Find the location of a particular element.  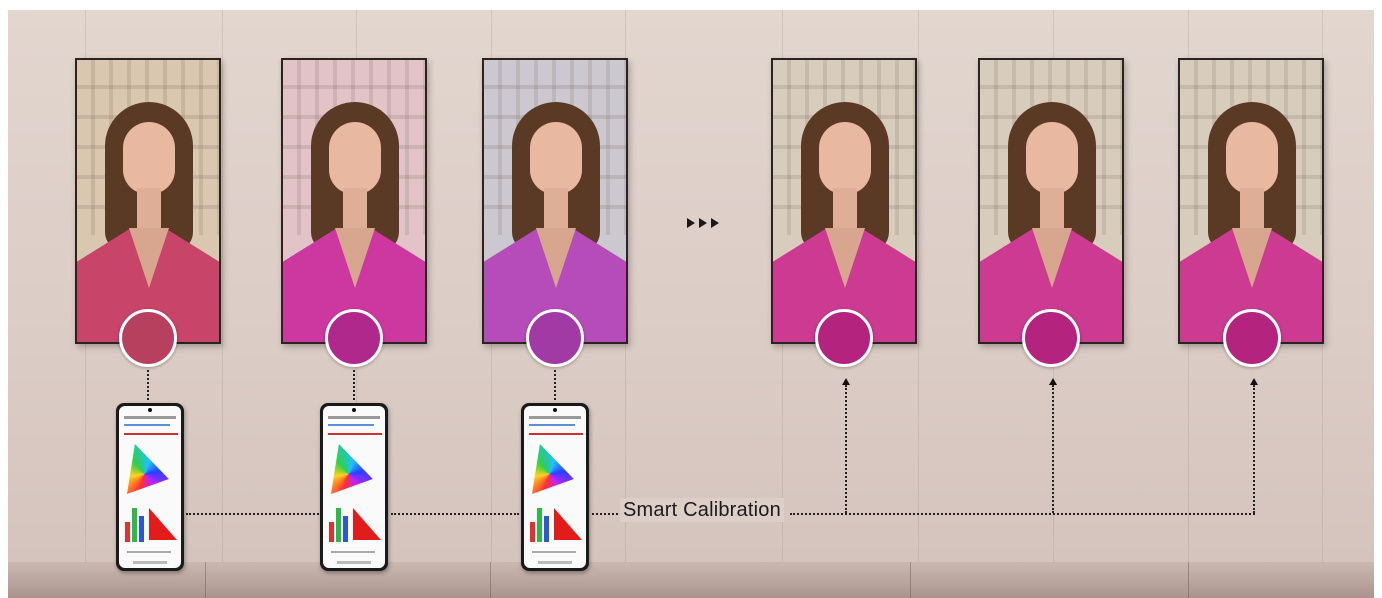

floor is located at coordinates (691, 580).